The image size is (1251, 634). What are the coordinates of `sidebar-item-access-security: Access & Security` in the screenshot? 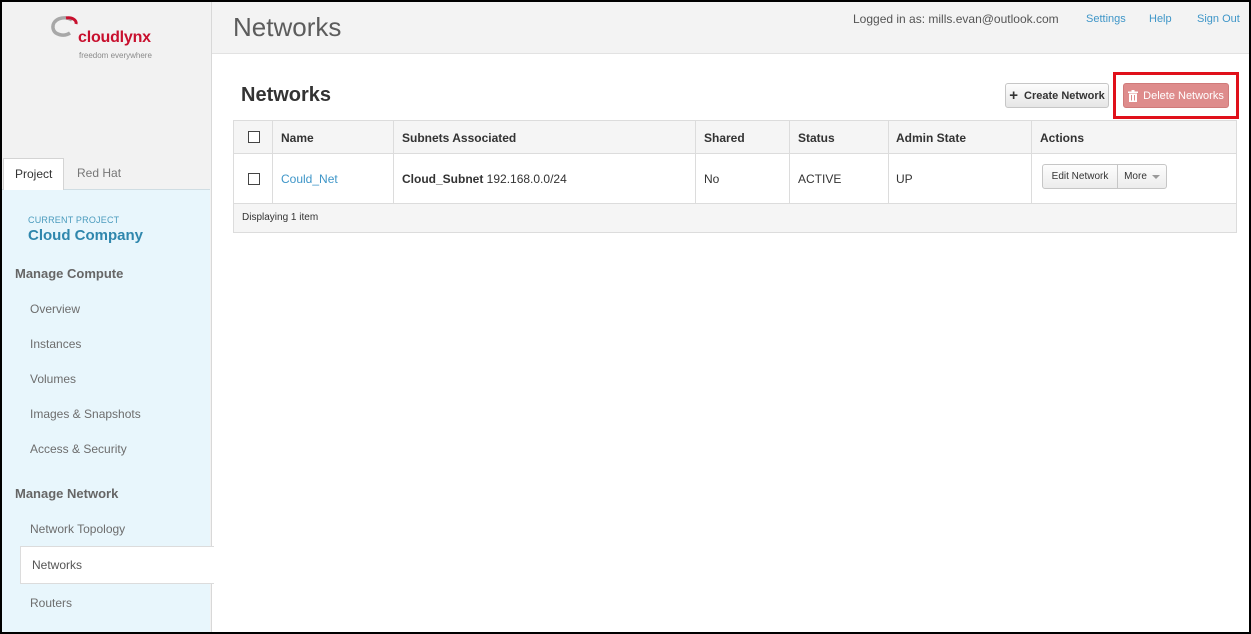 It's located at (78, 449).